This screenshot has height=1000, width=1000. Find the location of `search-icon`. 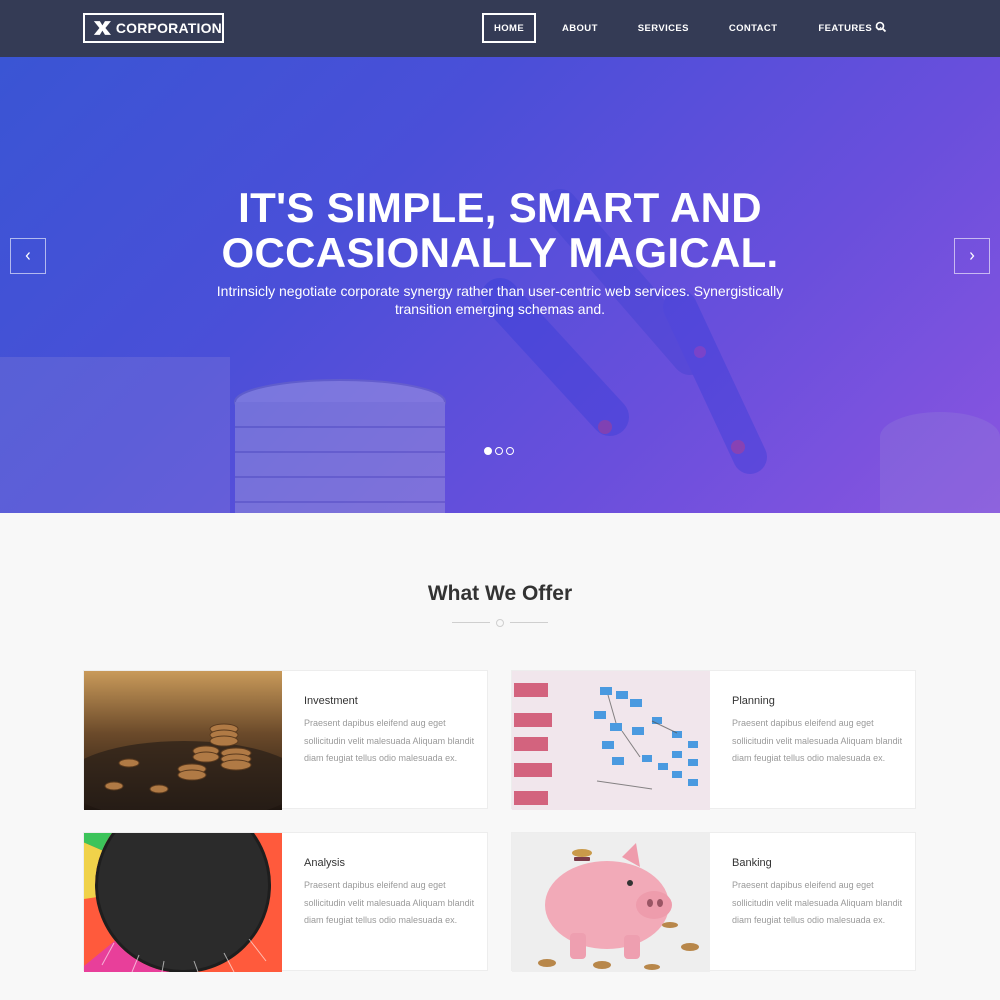

search-icon is located at coordinates (881, 27).